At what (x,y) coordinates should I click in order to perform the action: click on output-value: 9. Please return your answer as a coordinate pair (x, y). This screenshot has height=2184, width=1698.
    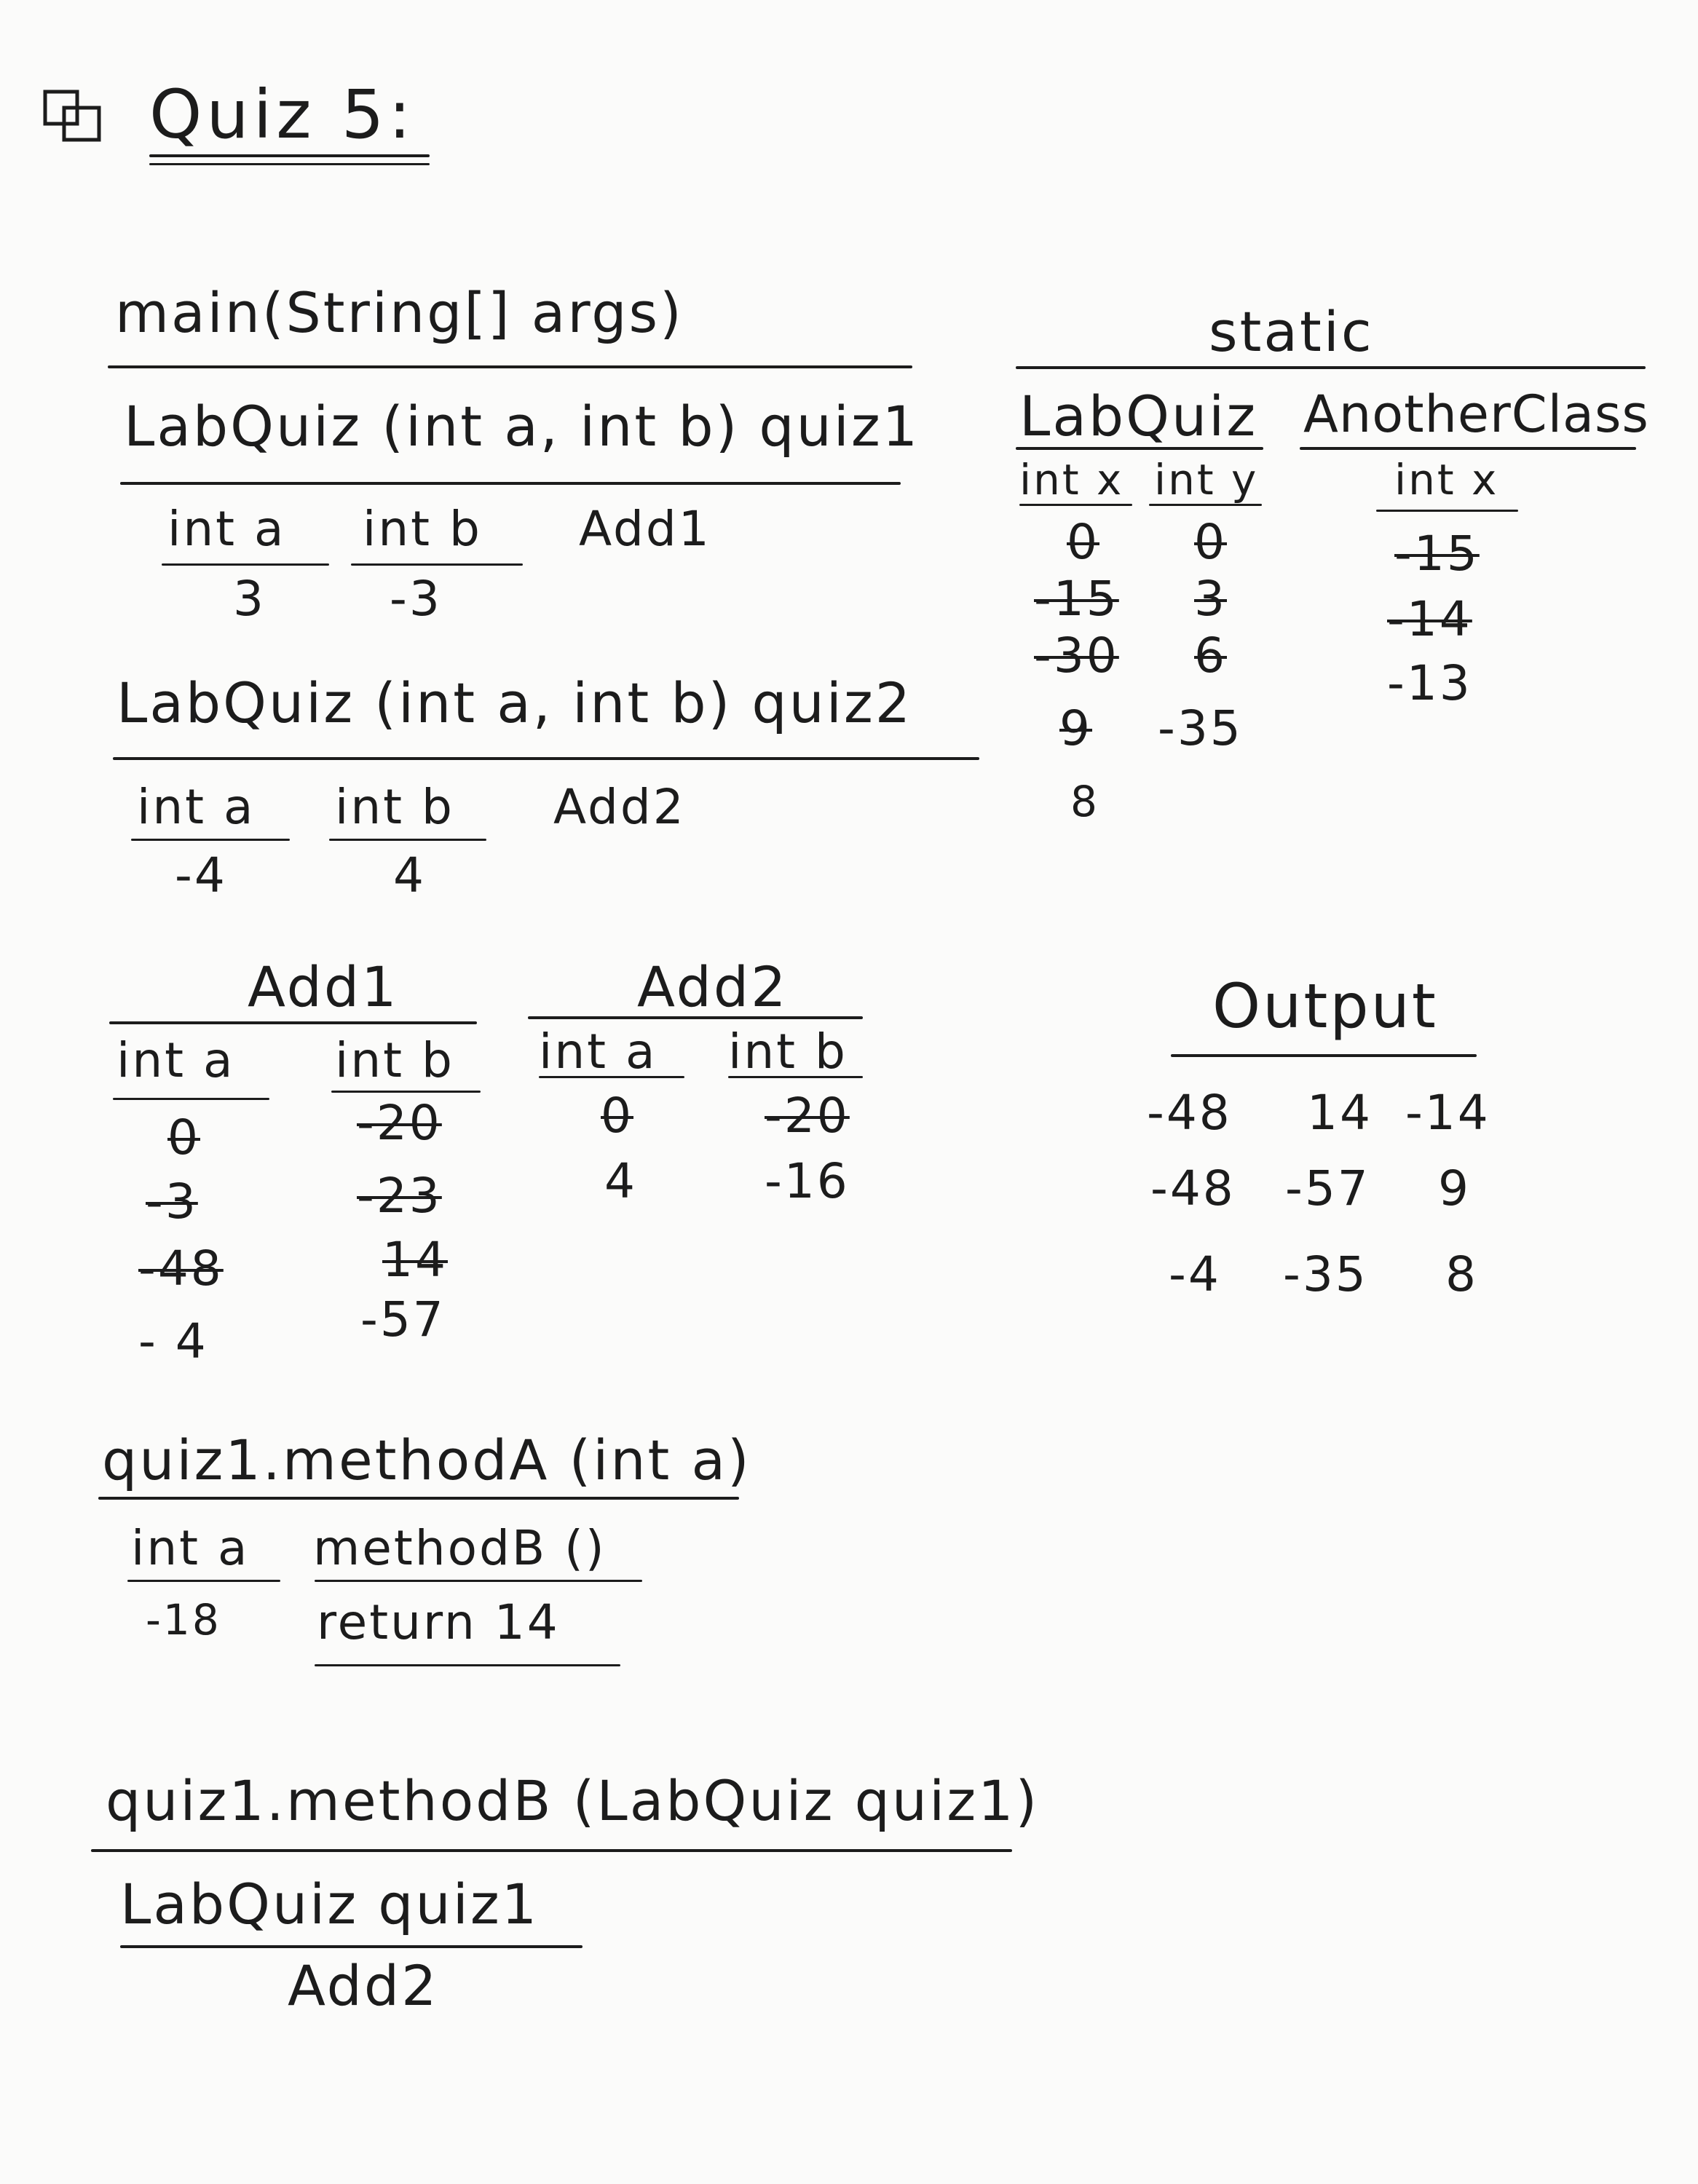
    Looking at the image, I should click on (1454, 1188).